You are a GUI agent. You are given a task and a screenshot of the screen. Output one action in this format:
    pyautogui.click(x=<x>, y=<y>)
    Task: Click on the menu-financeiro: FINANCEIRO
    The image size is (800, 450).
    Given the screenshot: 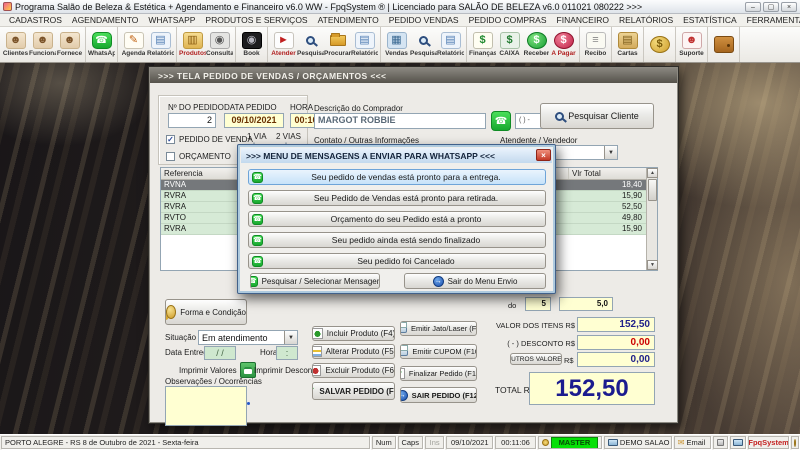 What is the action you would take?
    pyautogui.click(x=583, y=20)
    